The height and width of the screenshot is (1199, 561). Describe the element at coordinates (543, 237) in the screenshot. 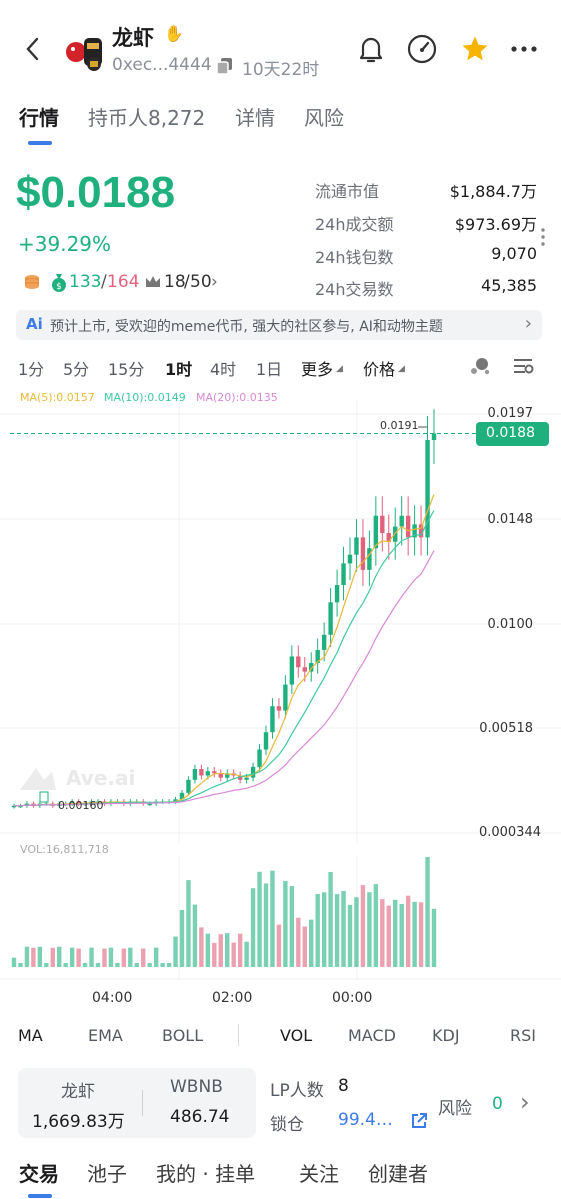

I see `vertical-dots-icon` at that location.